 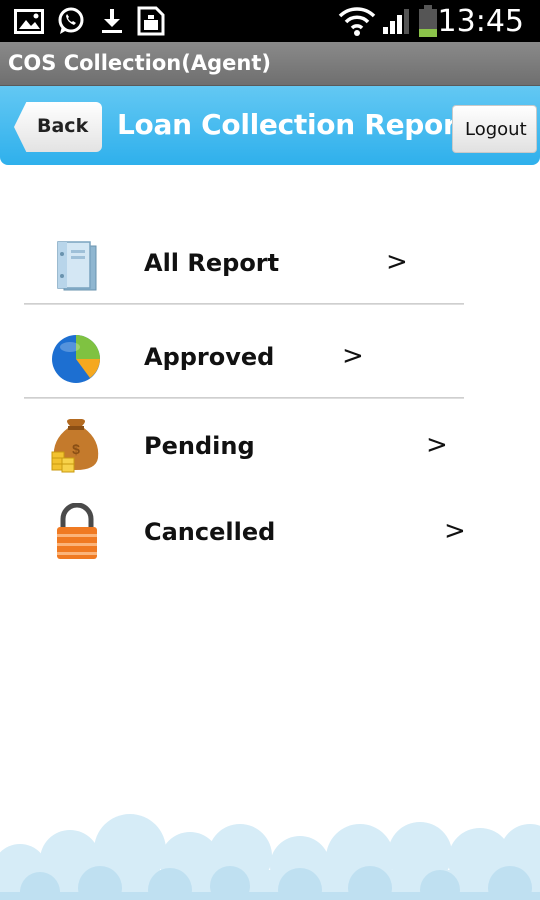 I want to click on report-binder-icon, so click(x=77, y=266).